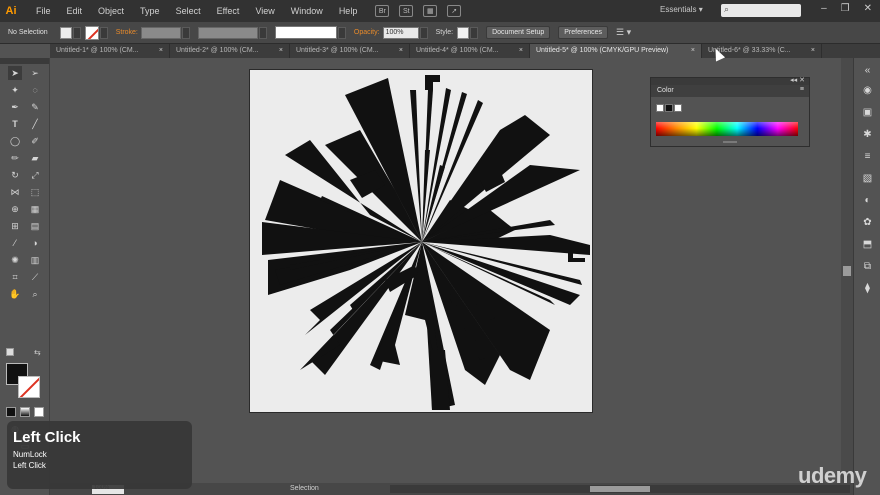 This screenshot has width=880, height=495. Describe the element at coordinates (15, 124) in the screenshot. I see `type-tool-icon: T` at that location.